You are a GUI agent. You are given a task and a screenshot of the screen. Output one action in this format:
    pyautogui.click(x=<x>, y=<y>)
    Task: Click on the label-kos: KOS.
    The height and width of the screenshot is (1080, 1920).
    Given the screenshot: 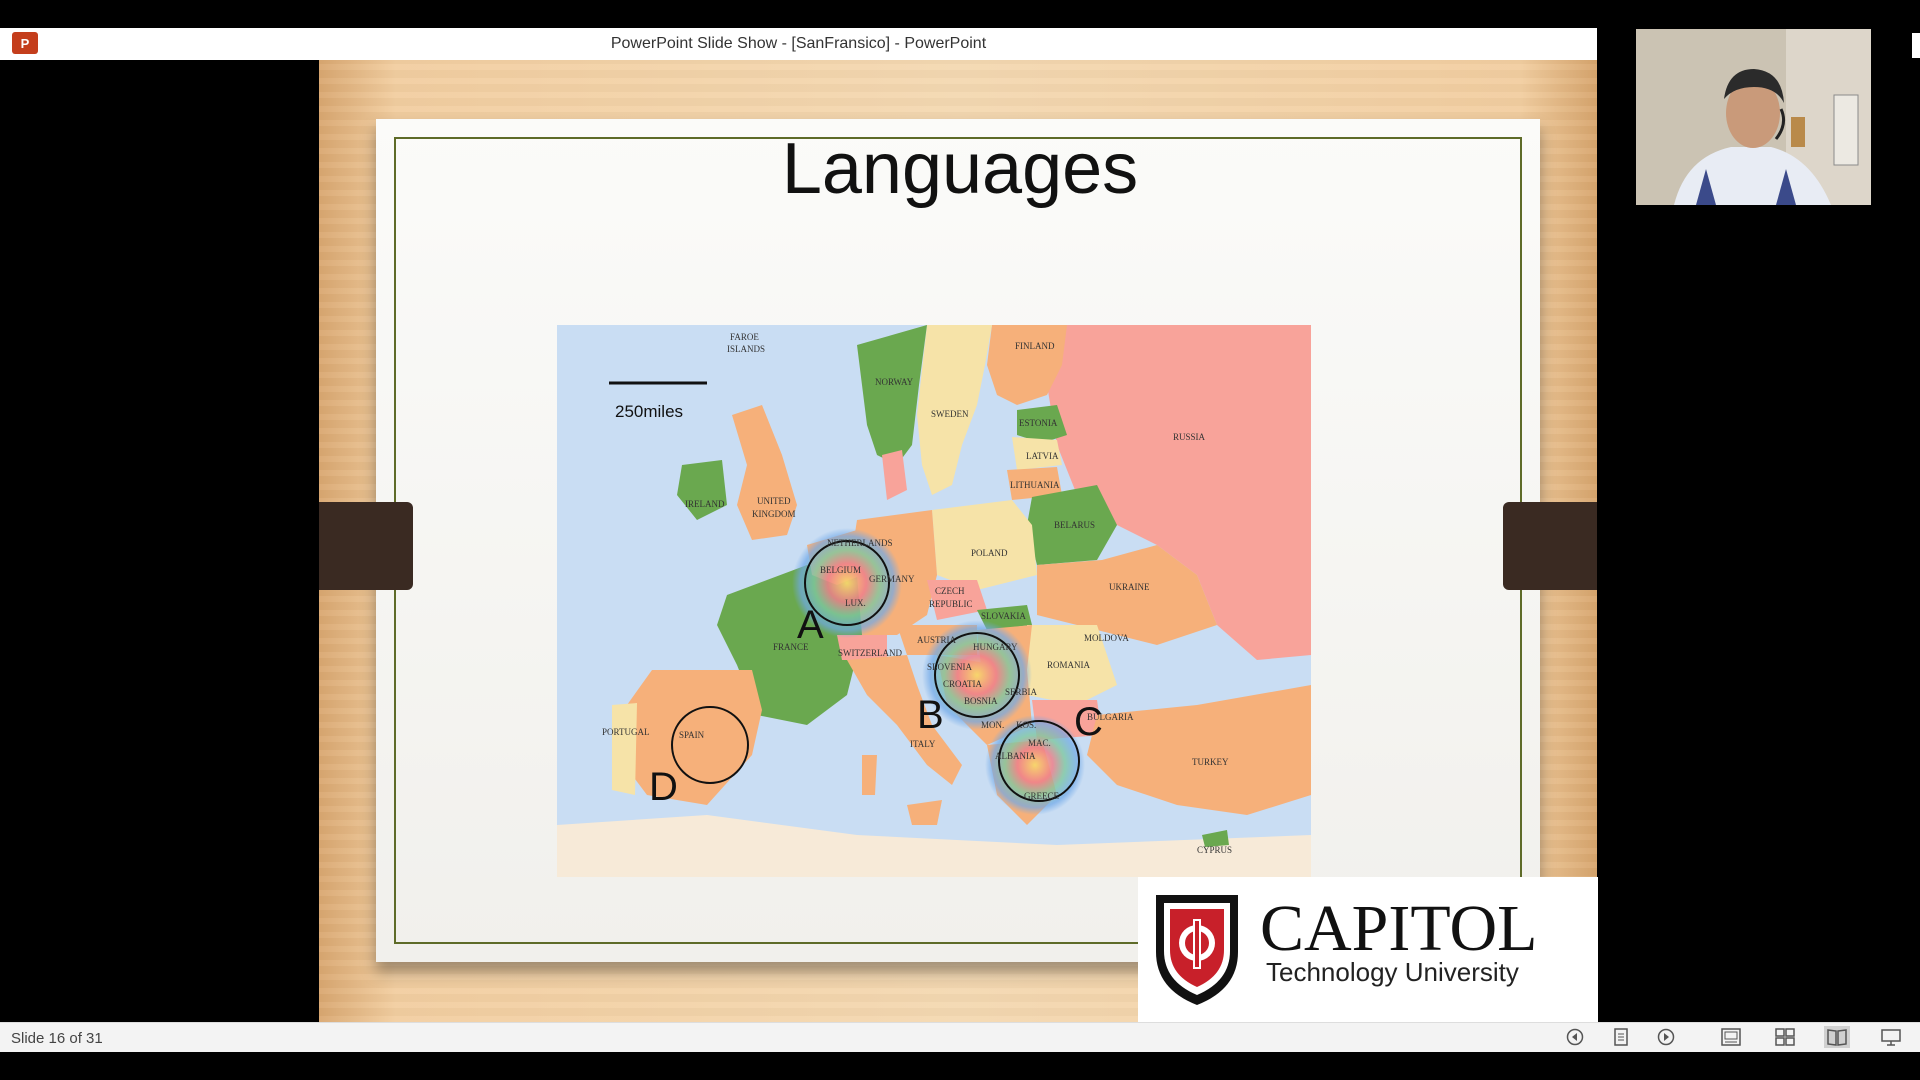 What is the action you would take?
    pyautogui.click(x=1026, y=725)
    